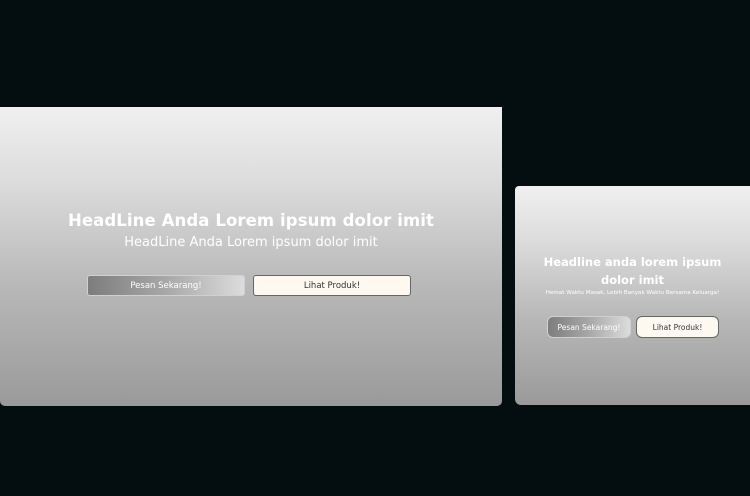  I want to click on mobile-view-products-button: Lihat Produk!, so click(677, 327).